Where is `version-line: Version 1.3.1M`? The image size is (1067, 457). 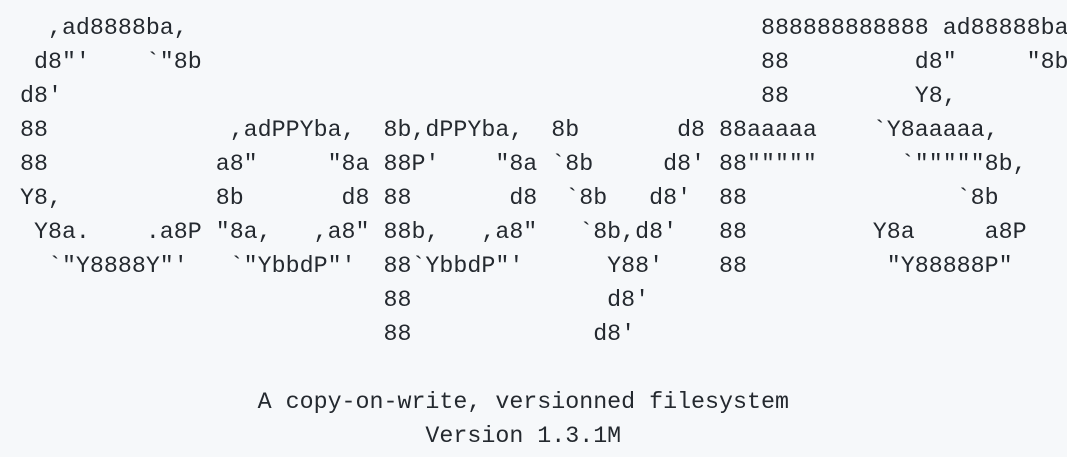 version-line: Version 1.3.1M is located at coordinates (321, 436).